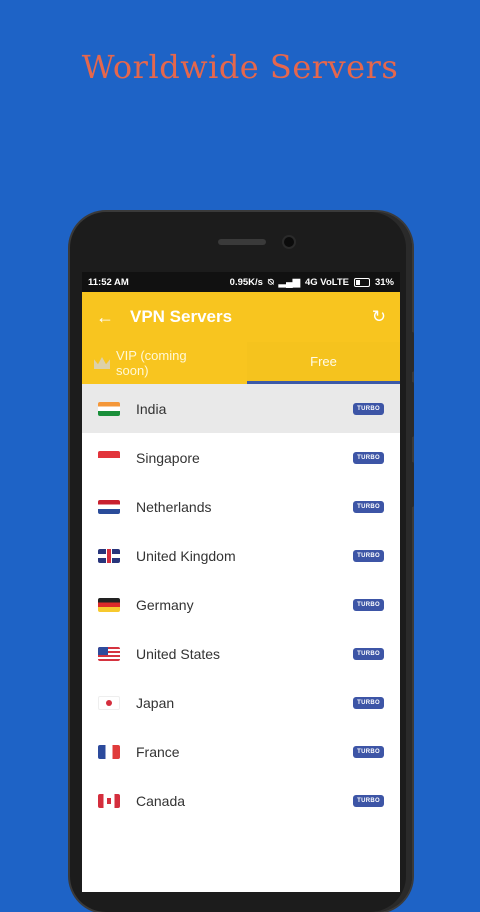 Image resolution: width=480 pixels, height=912 pixels. What do you see at coordinates (113, 317) in the screenshot?
I see `arrow-left-icon: ←` at bounding box center [113, 317].